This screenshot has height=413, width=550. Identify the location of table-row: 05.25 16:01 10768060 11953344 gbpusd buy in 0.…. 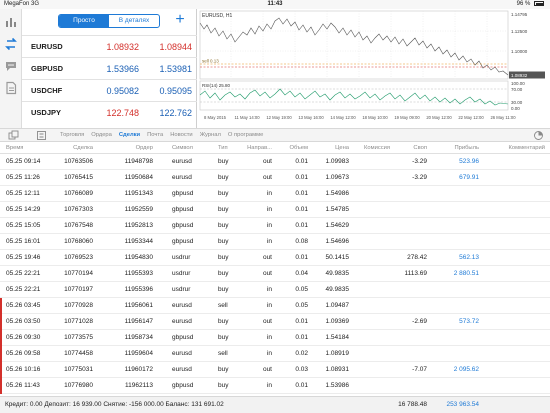
(275, 242).